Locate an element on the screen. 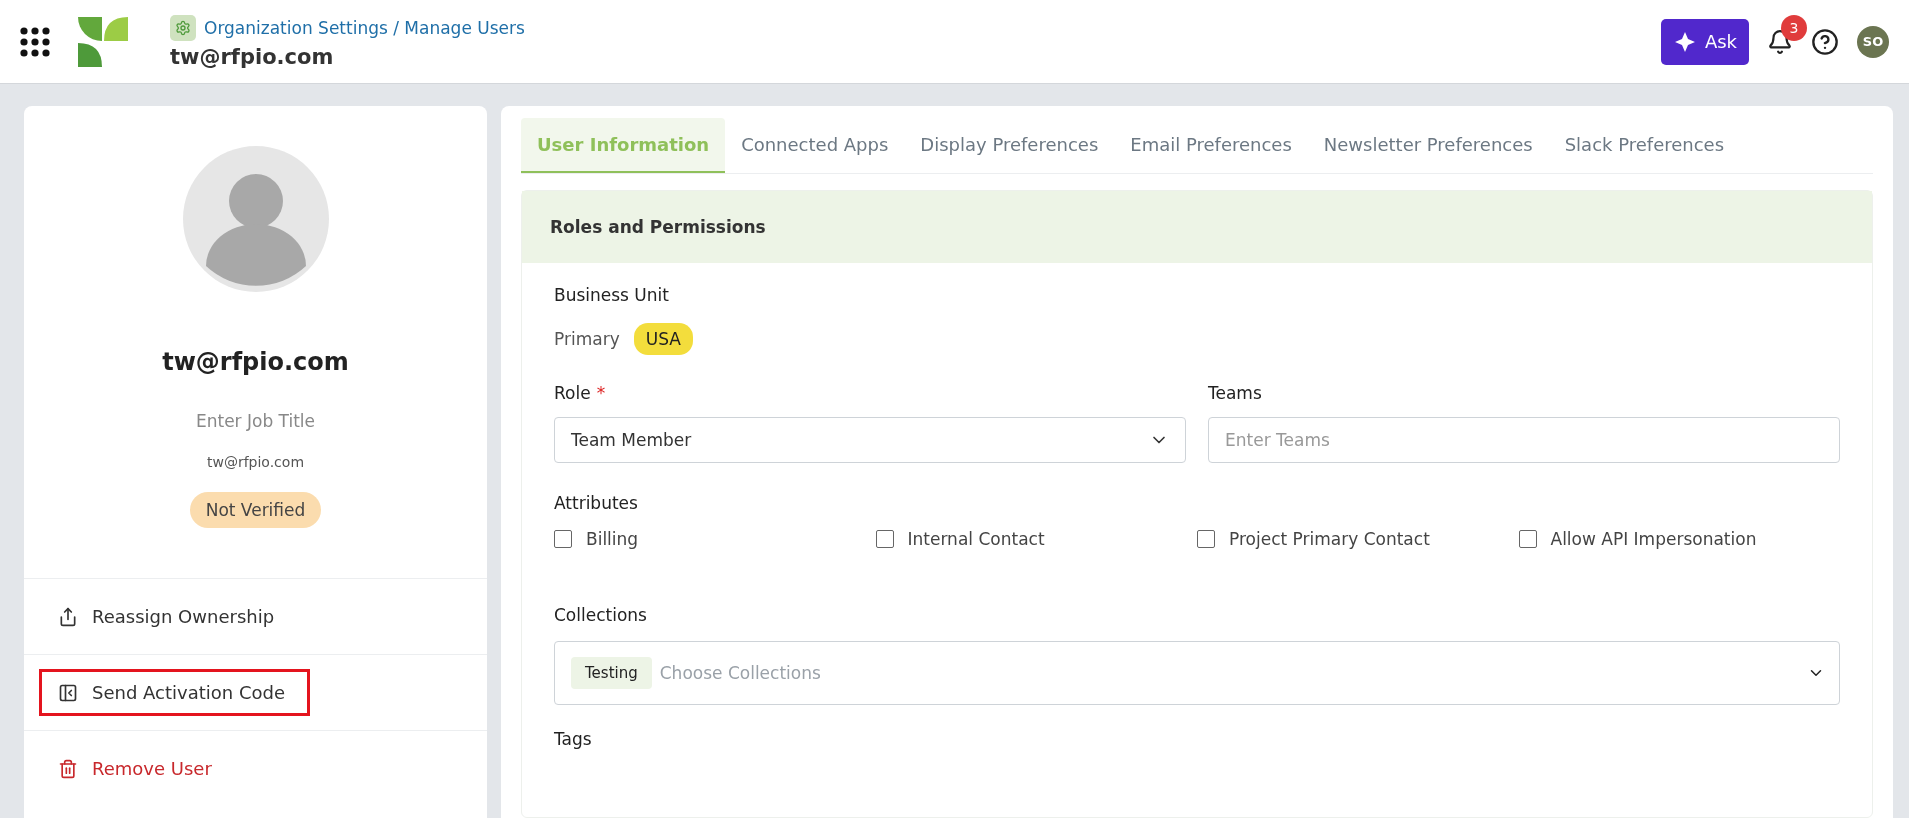 This screenshot has height=818, width=1909. unit-tag: USA is located at coordinates (663, 339).